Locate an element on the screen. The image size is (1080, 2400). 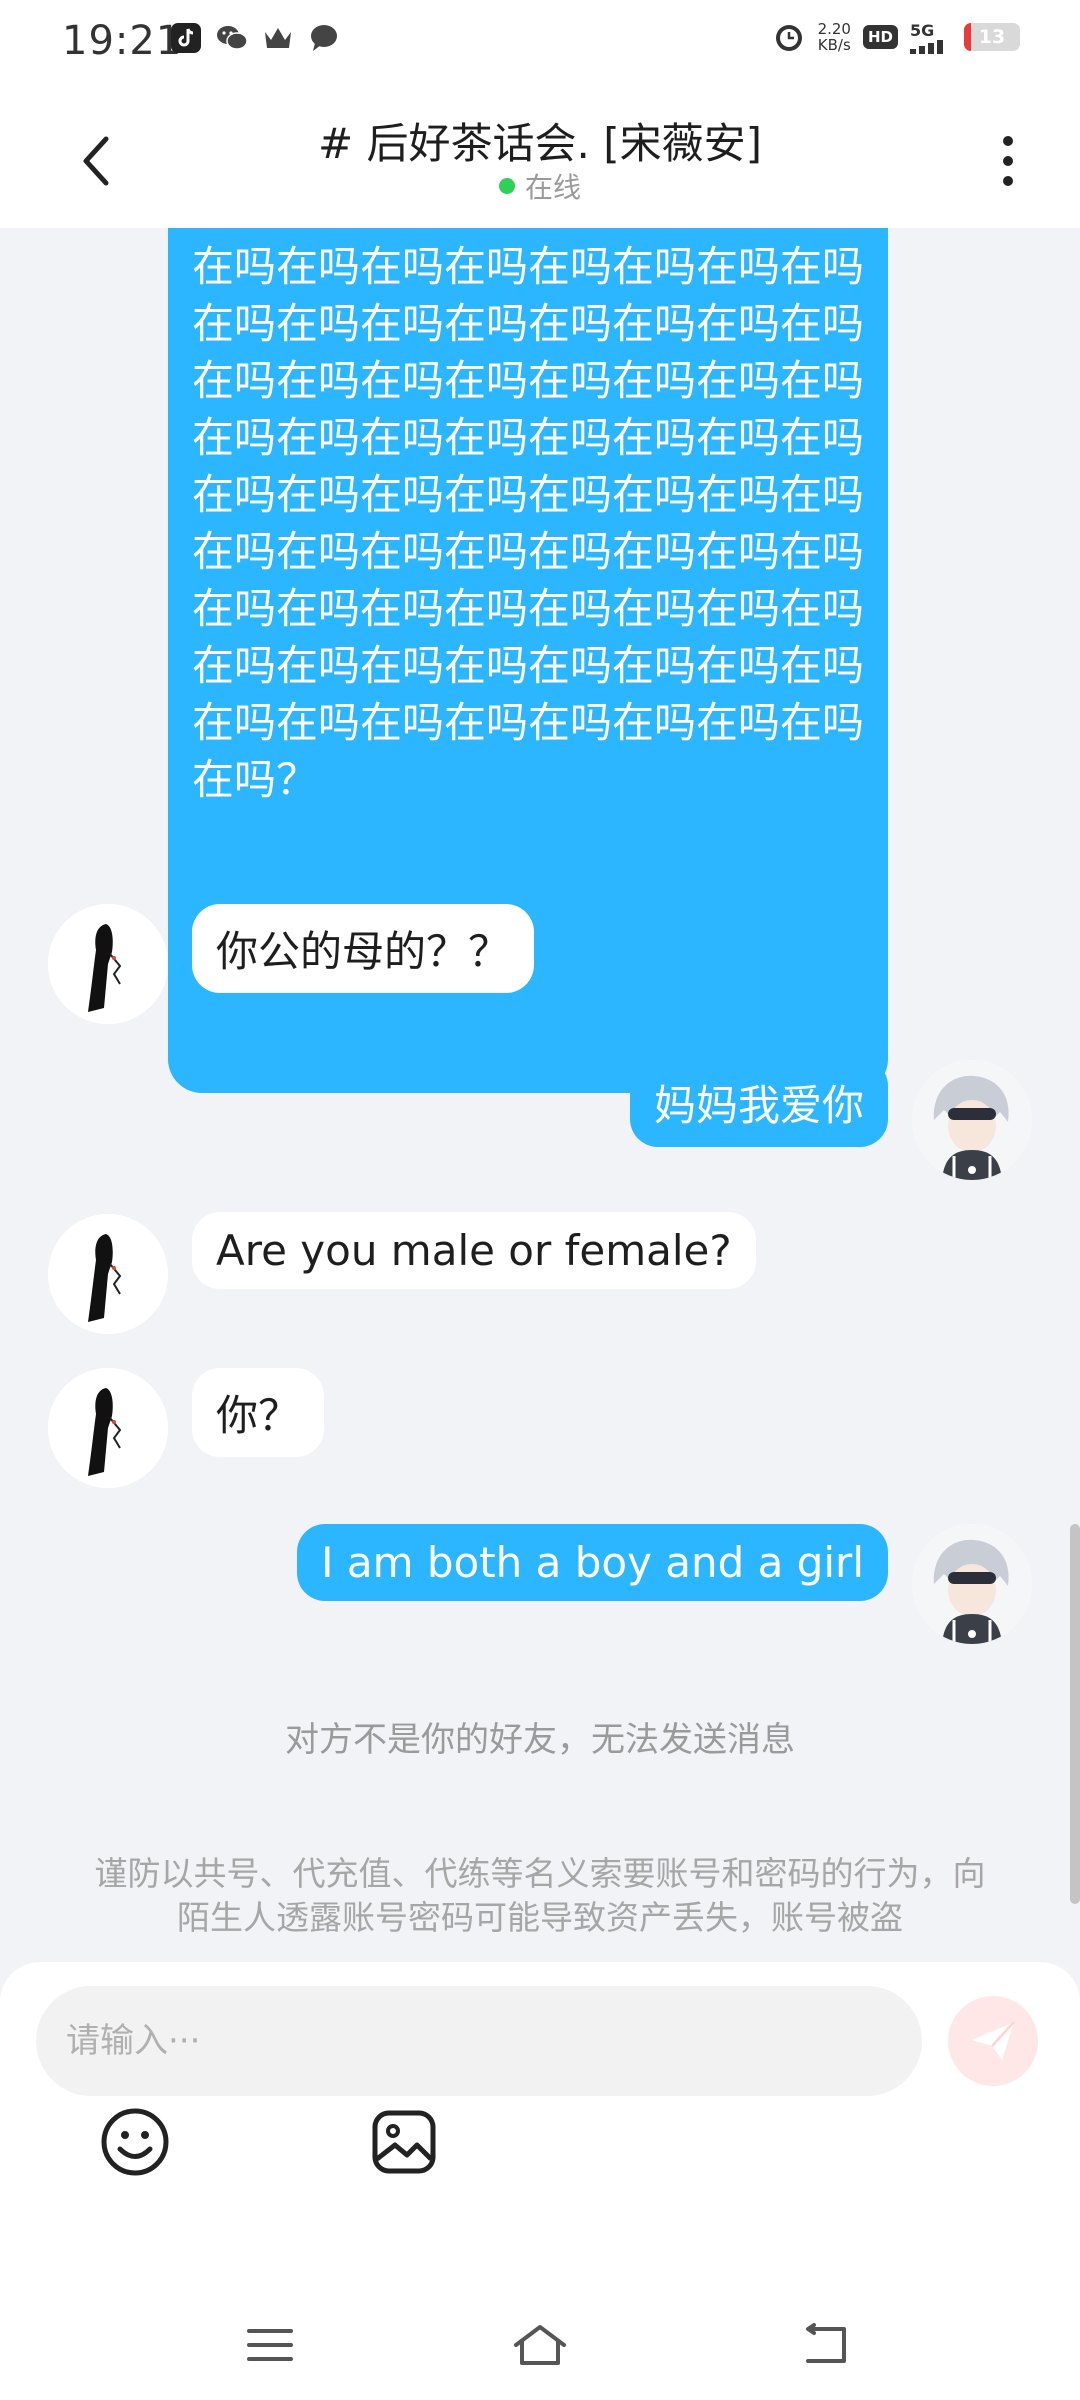
send-icon is located at coordinates (993, 2040).